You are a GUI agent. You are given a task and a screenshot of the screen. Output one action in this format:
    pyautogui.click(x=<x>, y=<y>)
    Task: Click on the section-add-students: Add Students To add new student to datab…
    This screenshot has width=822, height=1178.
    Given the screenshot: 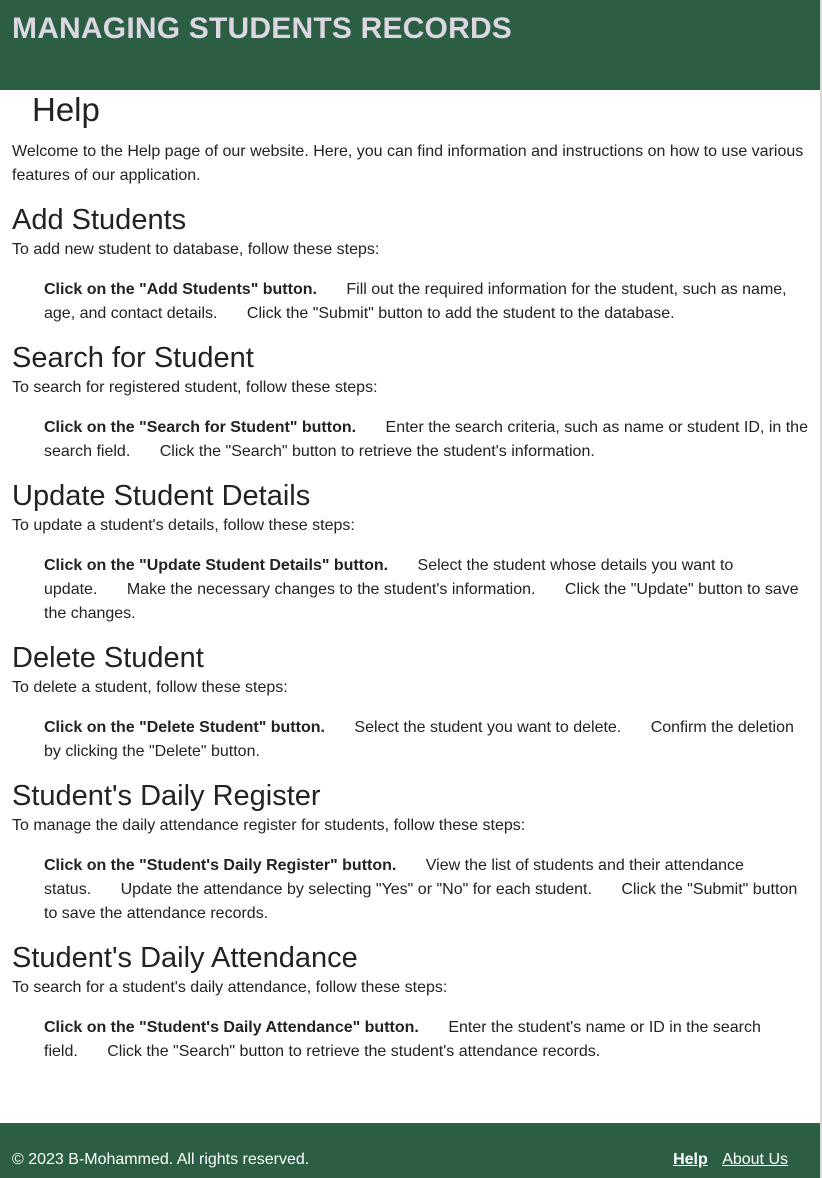 What is the action you would take?
    pyautogui.click(x=410, y=264)
    